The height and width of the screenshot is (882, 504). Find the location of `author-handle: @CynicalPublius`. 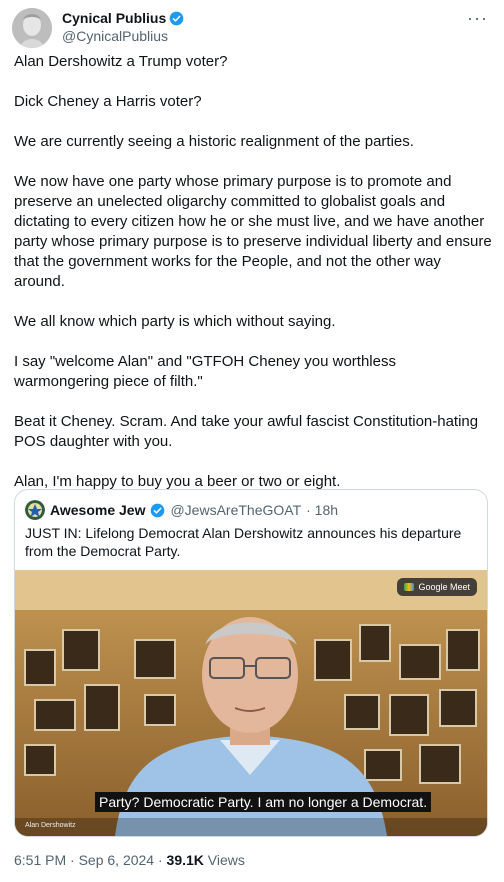

author-handle: @CynicalPublius is located at coordinates (123, 36).